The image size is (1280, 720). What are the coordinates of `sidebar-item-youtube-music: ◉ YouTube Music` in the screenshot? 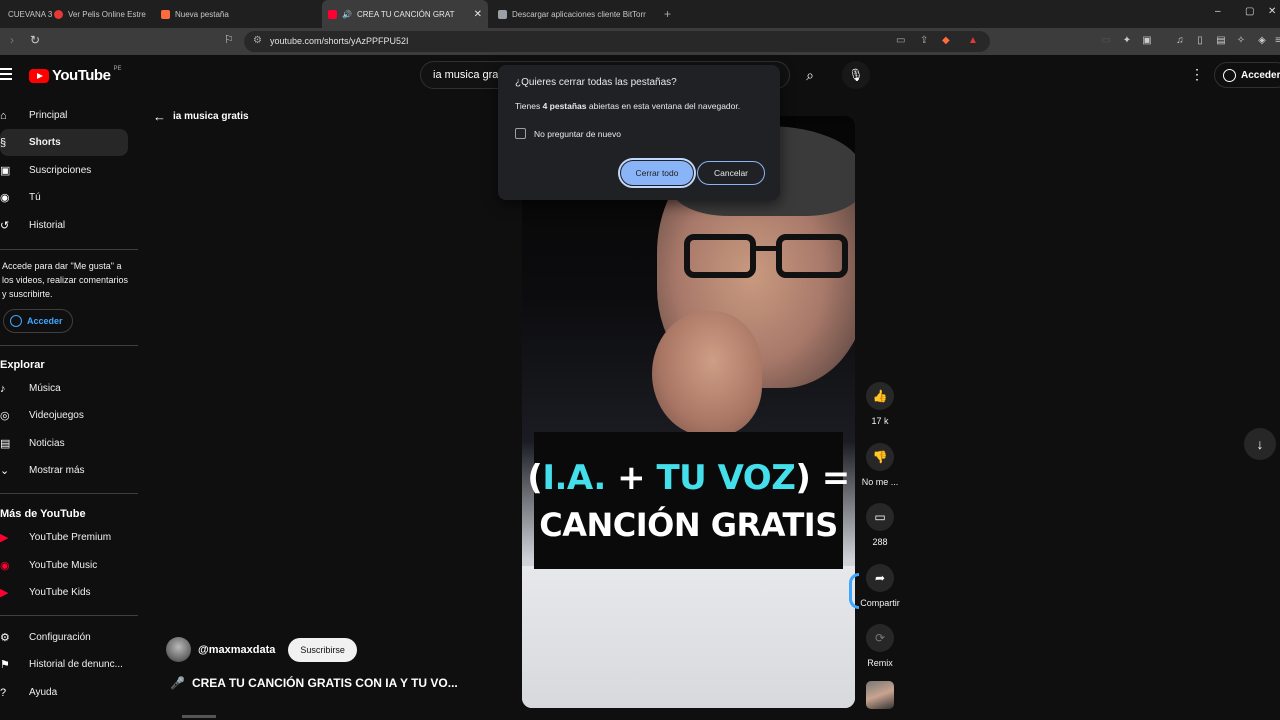 It's located at (64, 565).